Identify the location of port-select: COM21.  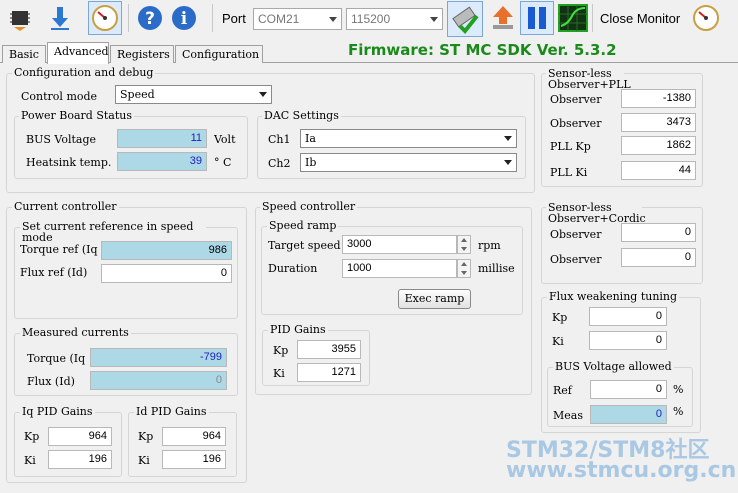
(297, 19).